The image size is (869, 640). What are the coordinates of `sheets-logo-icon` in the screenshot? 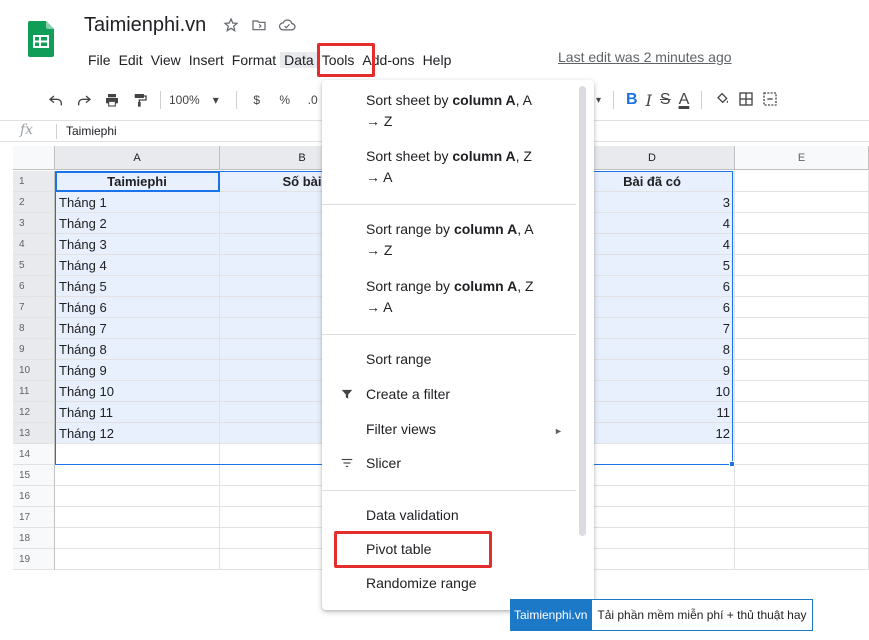 It's located at (41, 39).